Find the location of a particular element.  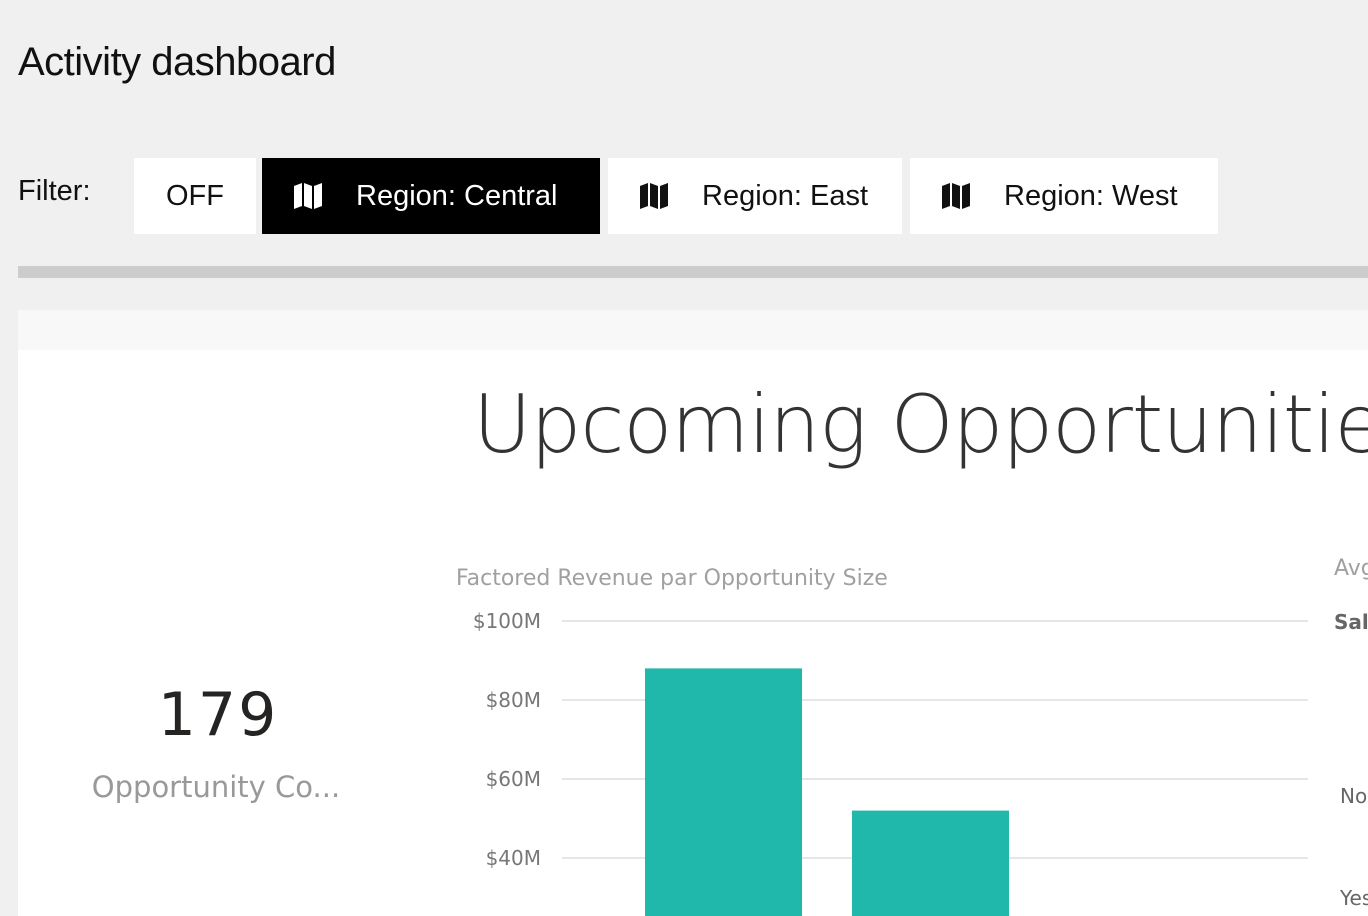

kpi-card-value: 179 is located at coordinates (218, 715).